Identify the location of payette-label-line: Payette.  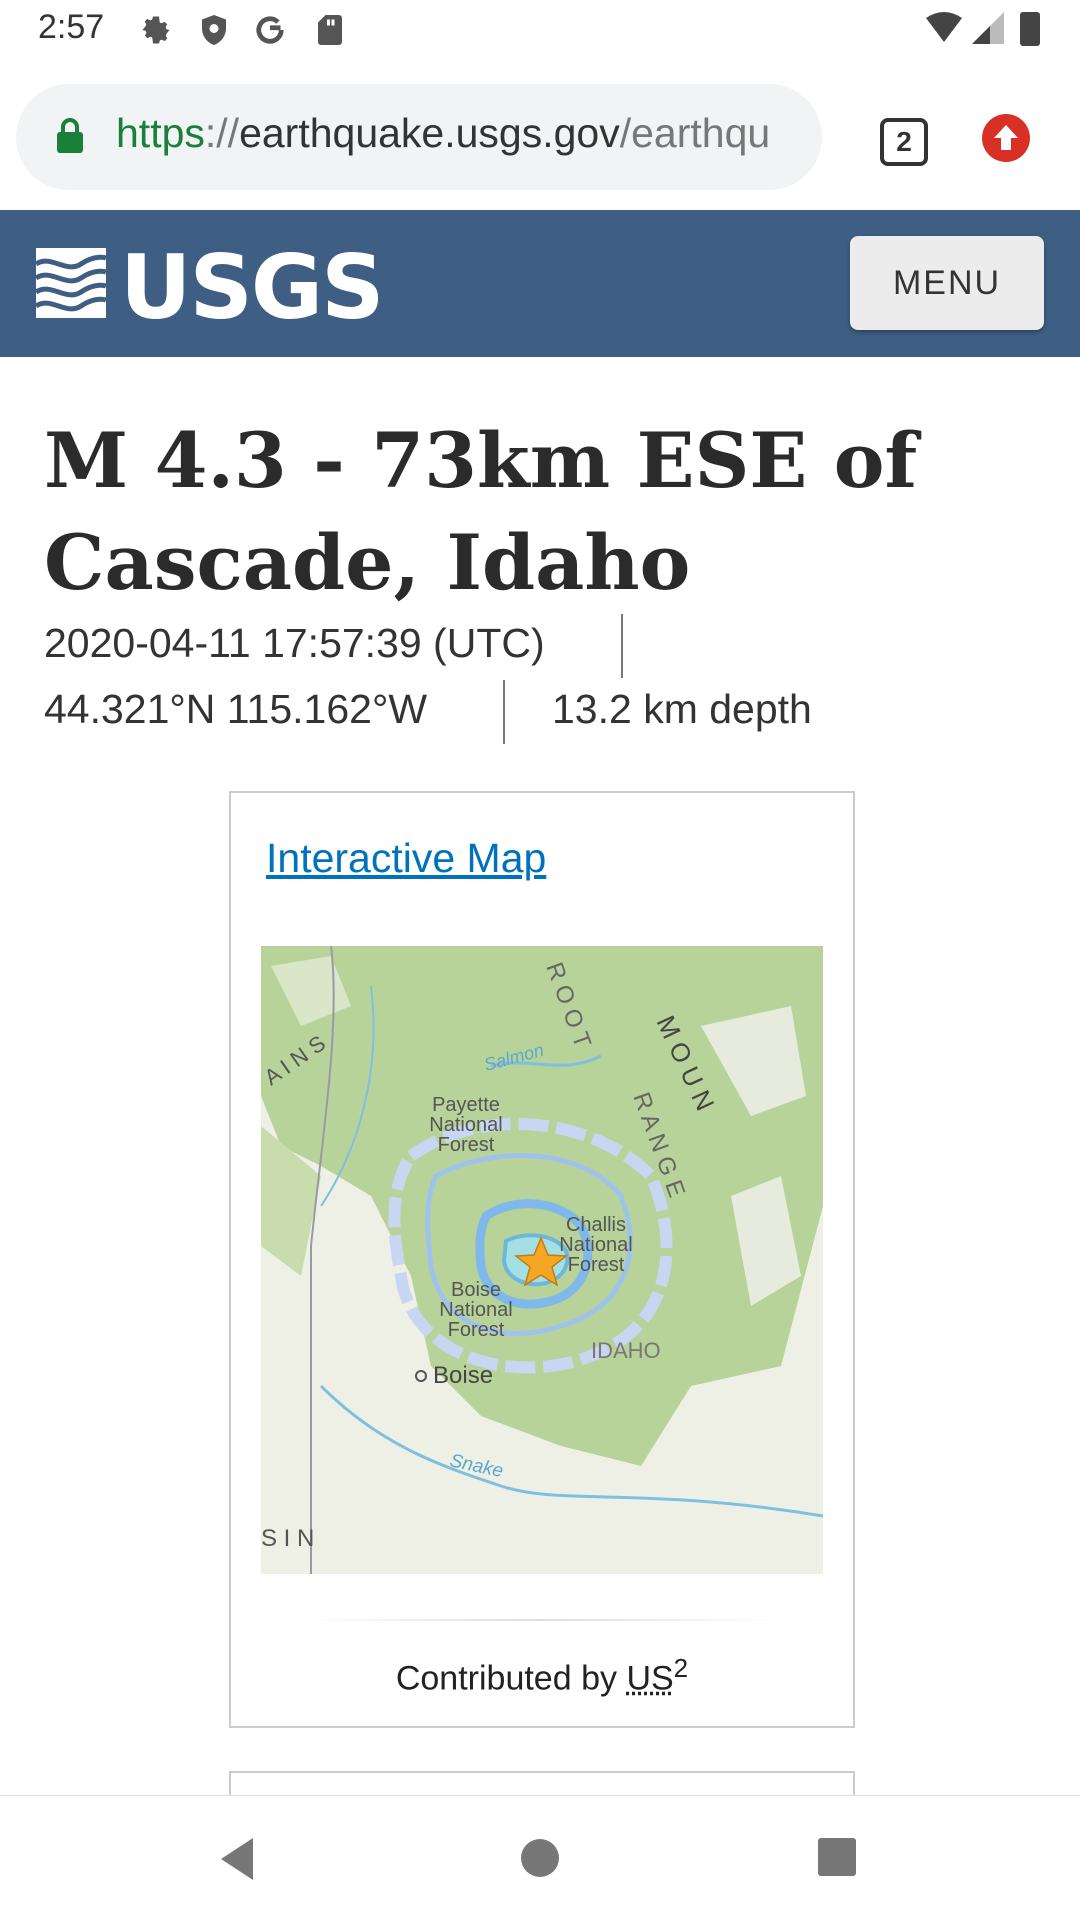
(466, 1105).